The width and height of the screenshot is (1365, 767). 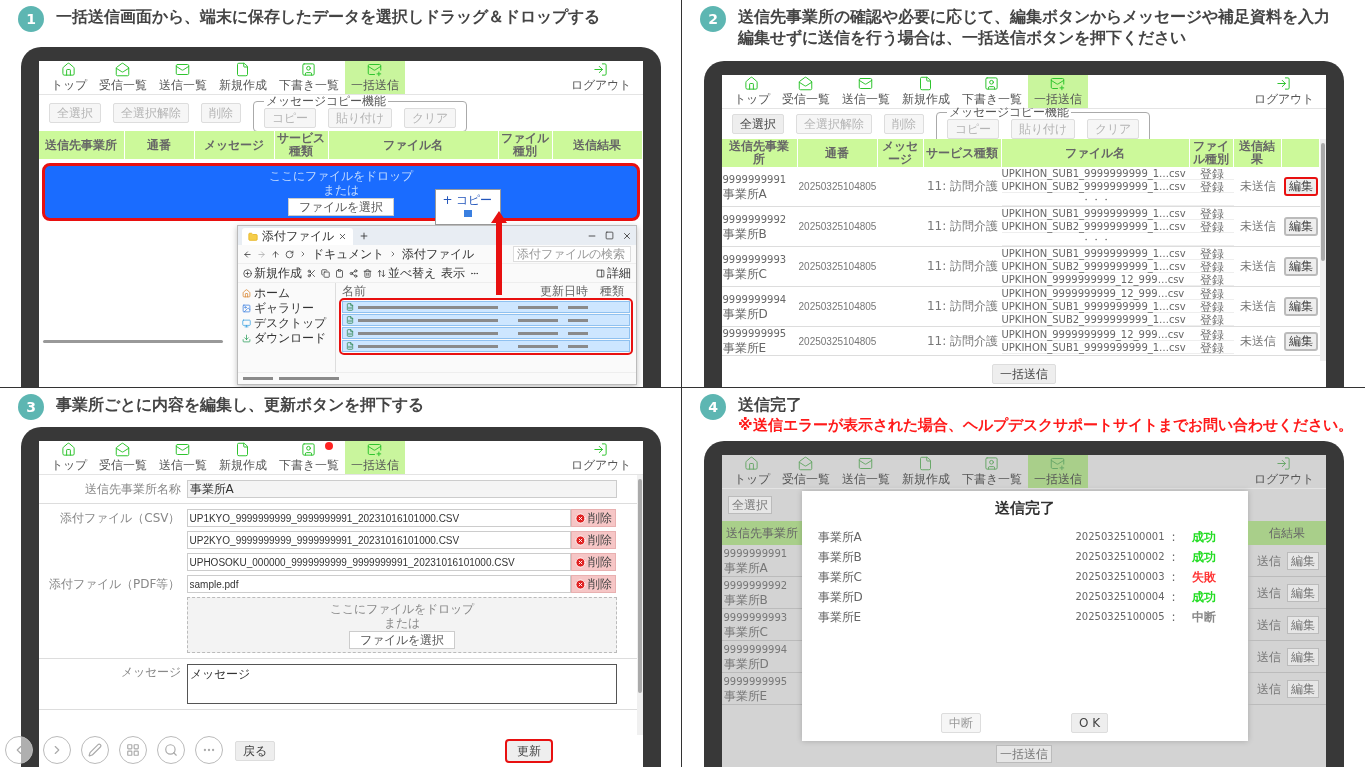 What do you see at coordinates (1257, 306) in the screenshot?
I see `send-result: 未送信` at bounding box center [1257, 306].